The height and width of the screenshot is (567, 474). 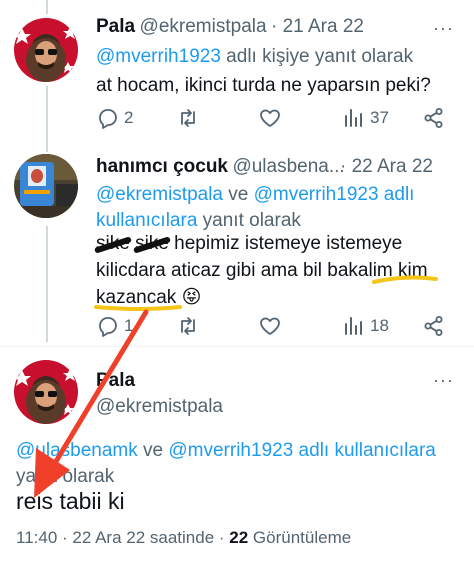 What do you see at coordinates (129, 117) in the screenshot?
I see `reply-count: 2` at bounding box center [129, 117].